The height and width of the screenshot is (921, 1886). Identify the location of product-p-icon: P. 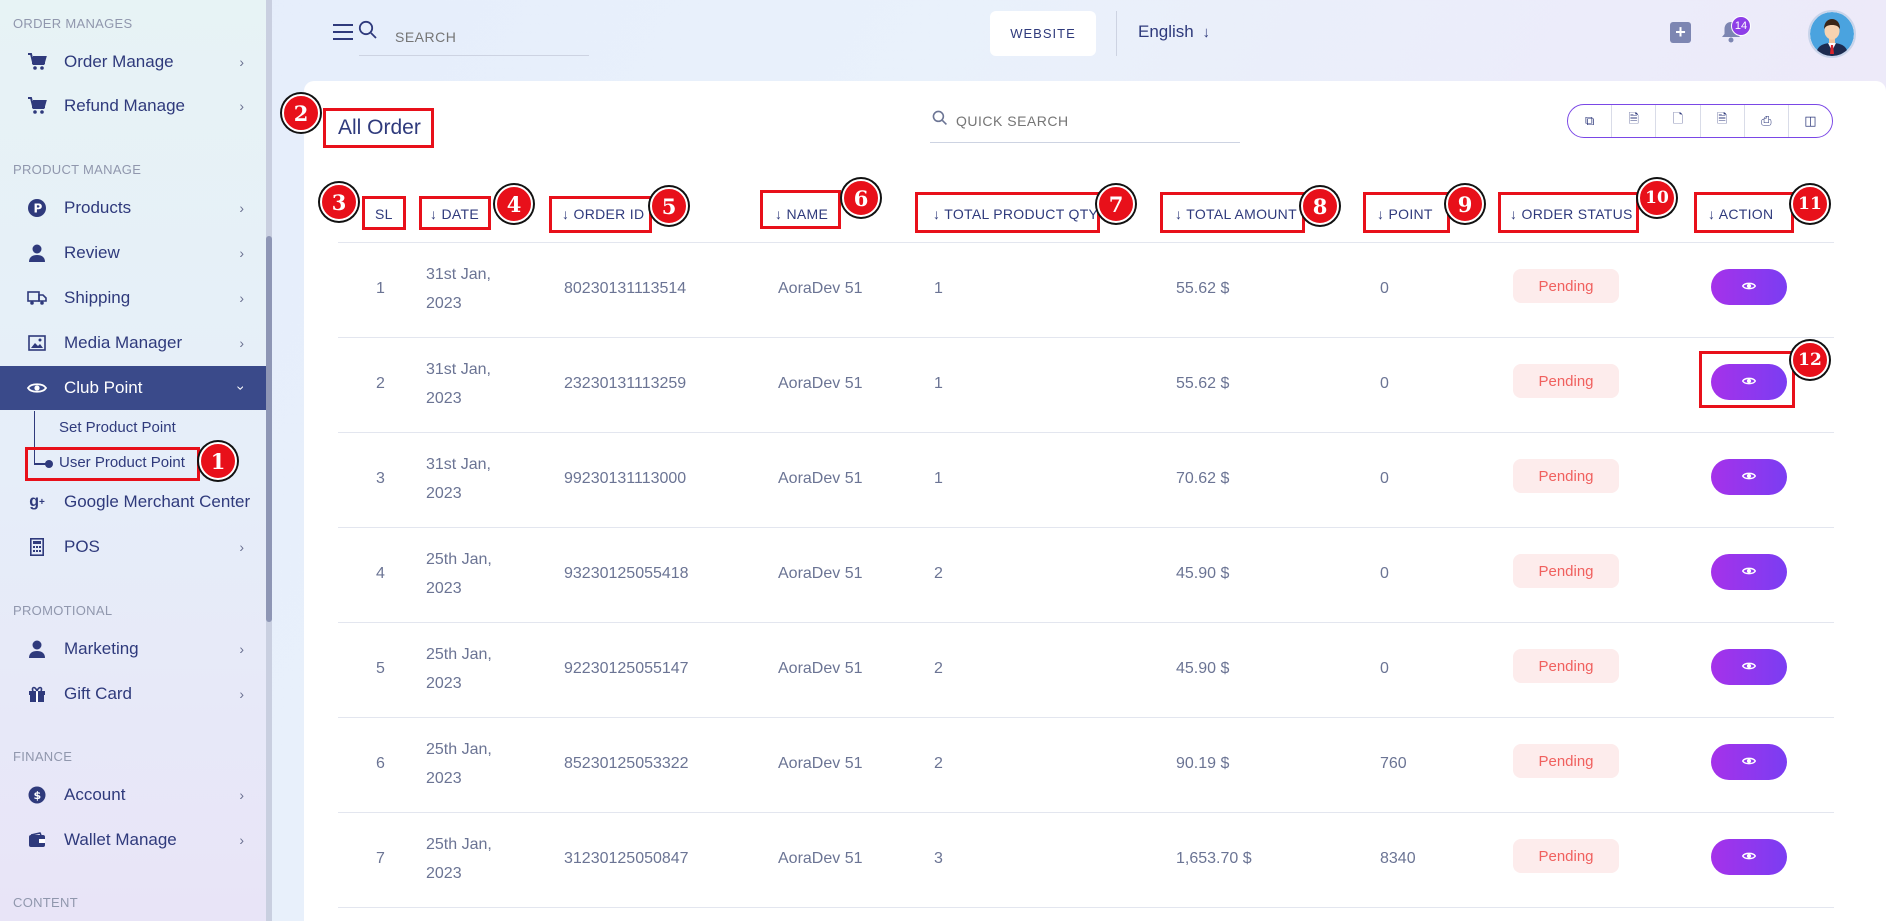
(37, 208).